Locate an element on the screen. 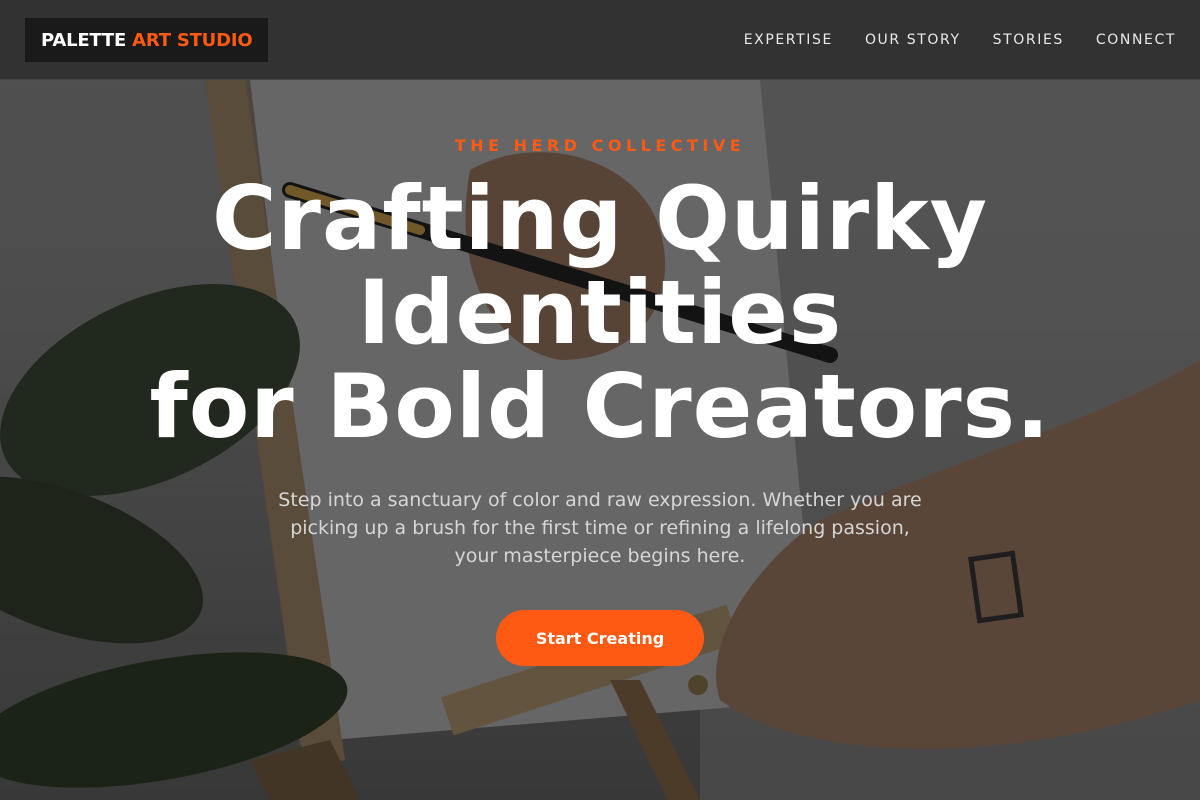  hero-eyebrow: THE HERD COLLECTIVE is located at coordinates (600, 145).